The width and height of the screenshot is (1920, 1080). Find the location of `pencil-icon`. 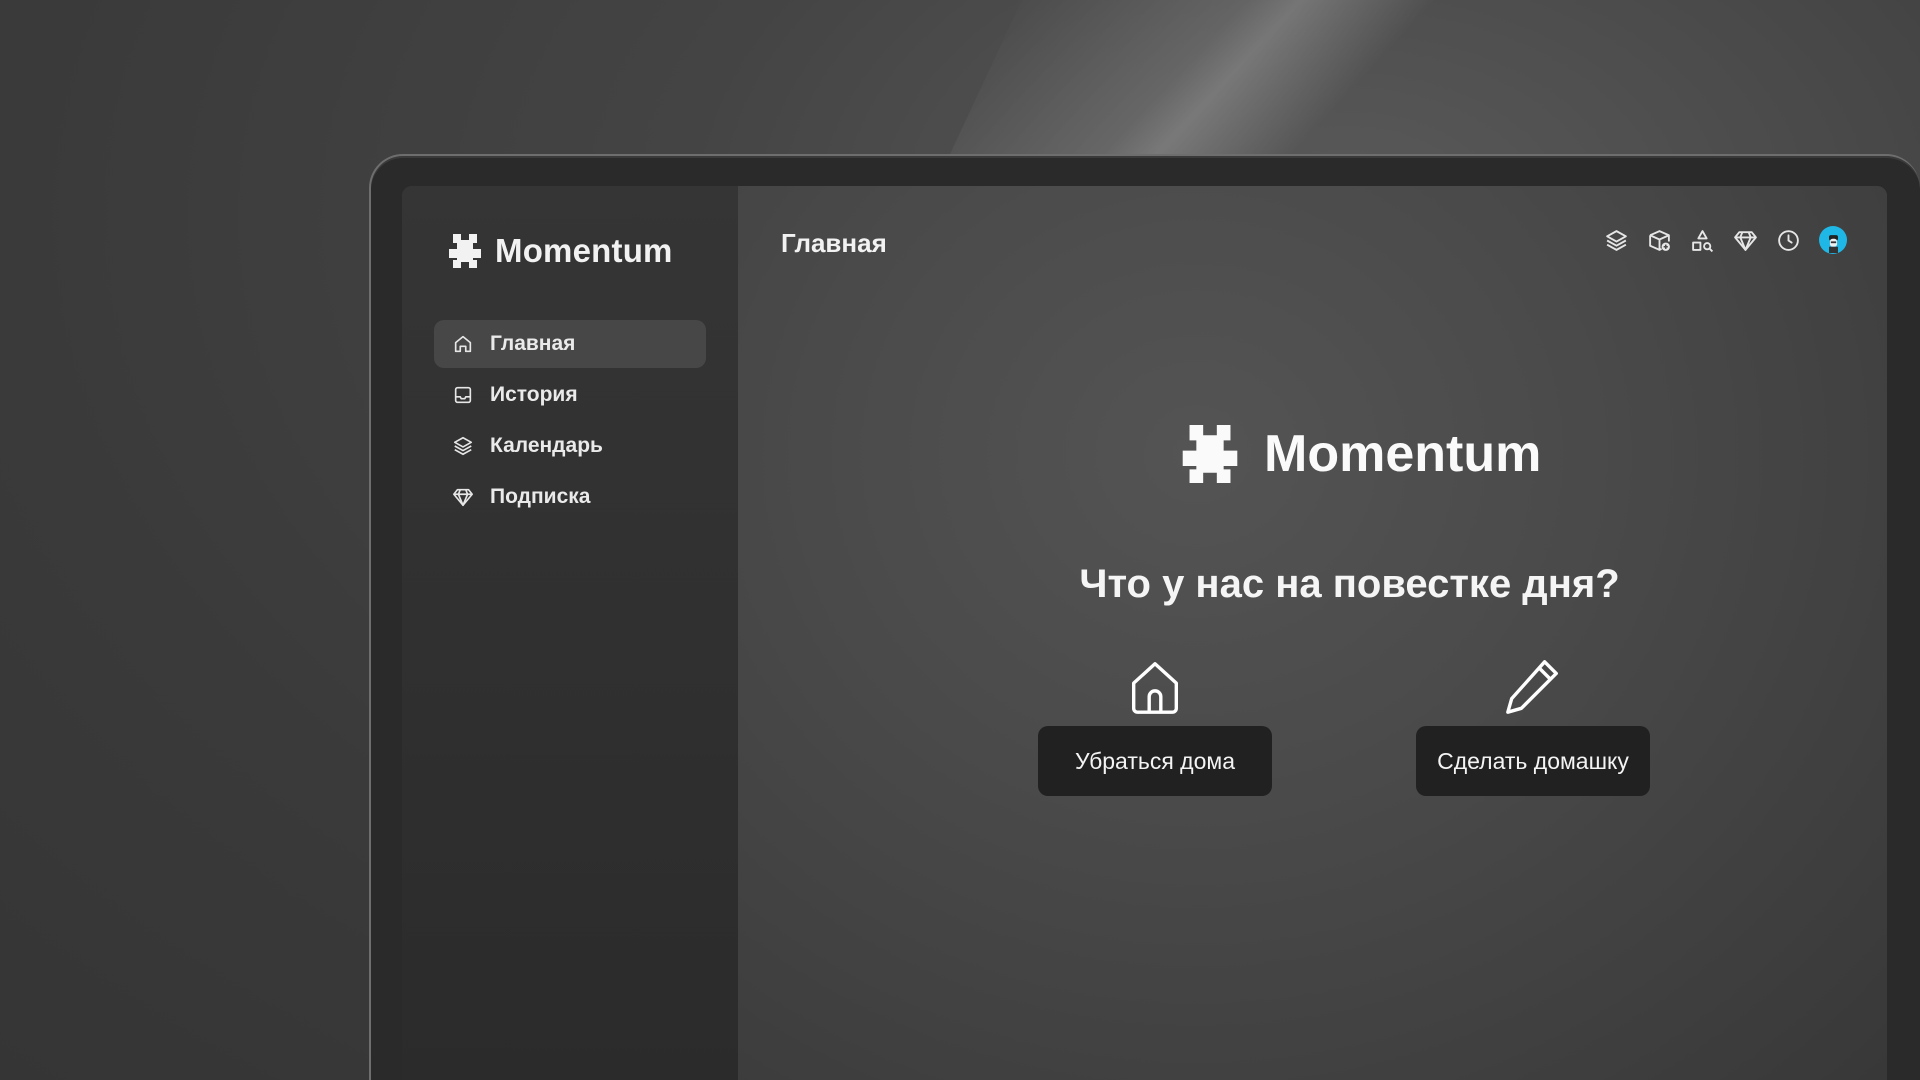

pencil-icon is located at coordinates (1532, 687).